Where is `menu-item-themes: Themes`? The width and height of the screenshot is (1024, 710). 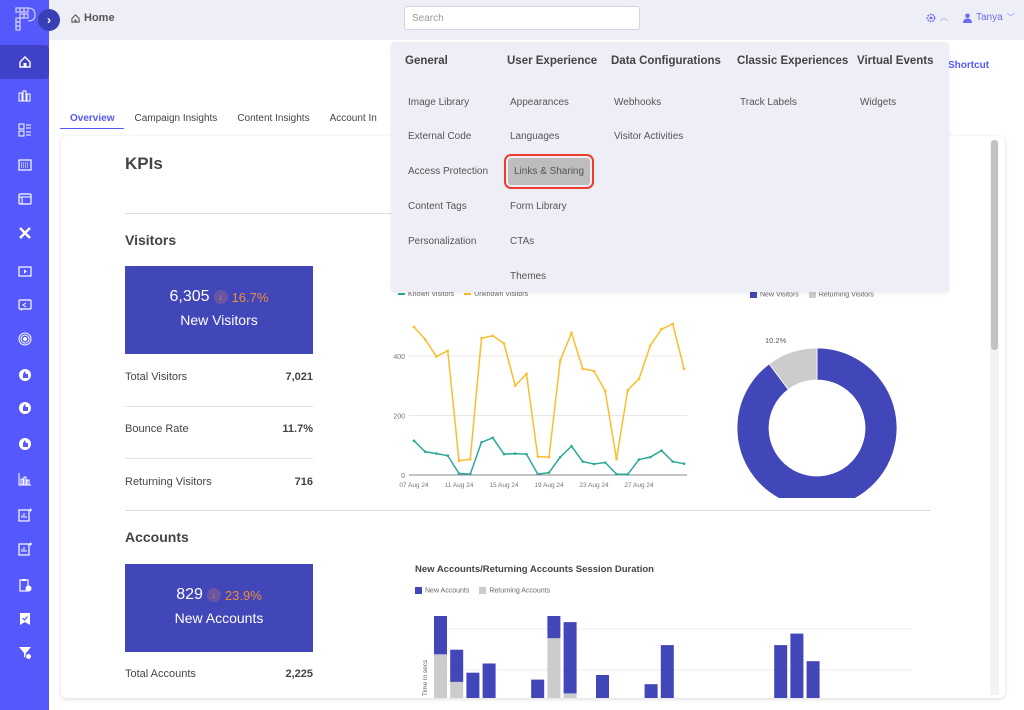 menu-item-themes: Themes is located at coordinates (528, 276).